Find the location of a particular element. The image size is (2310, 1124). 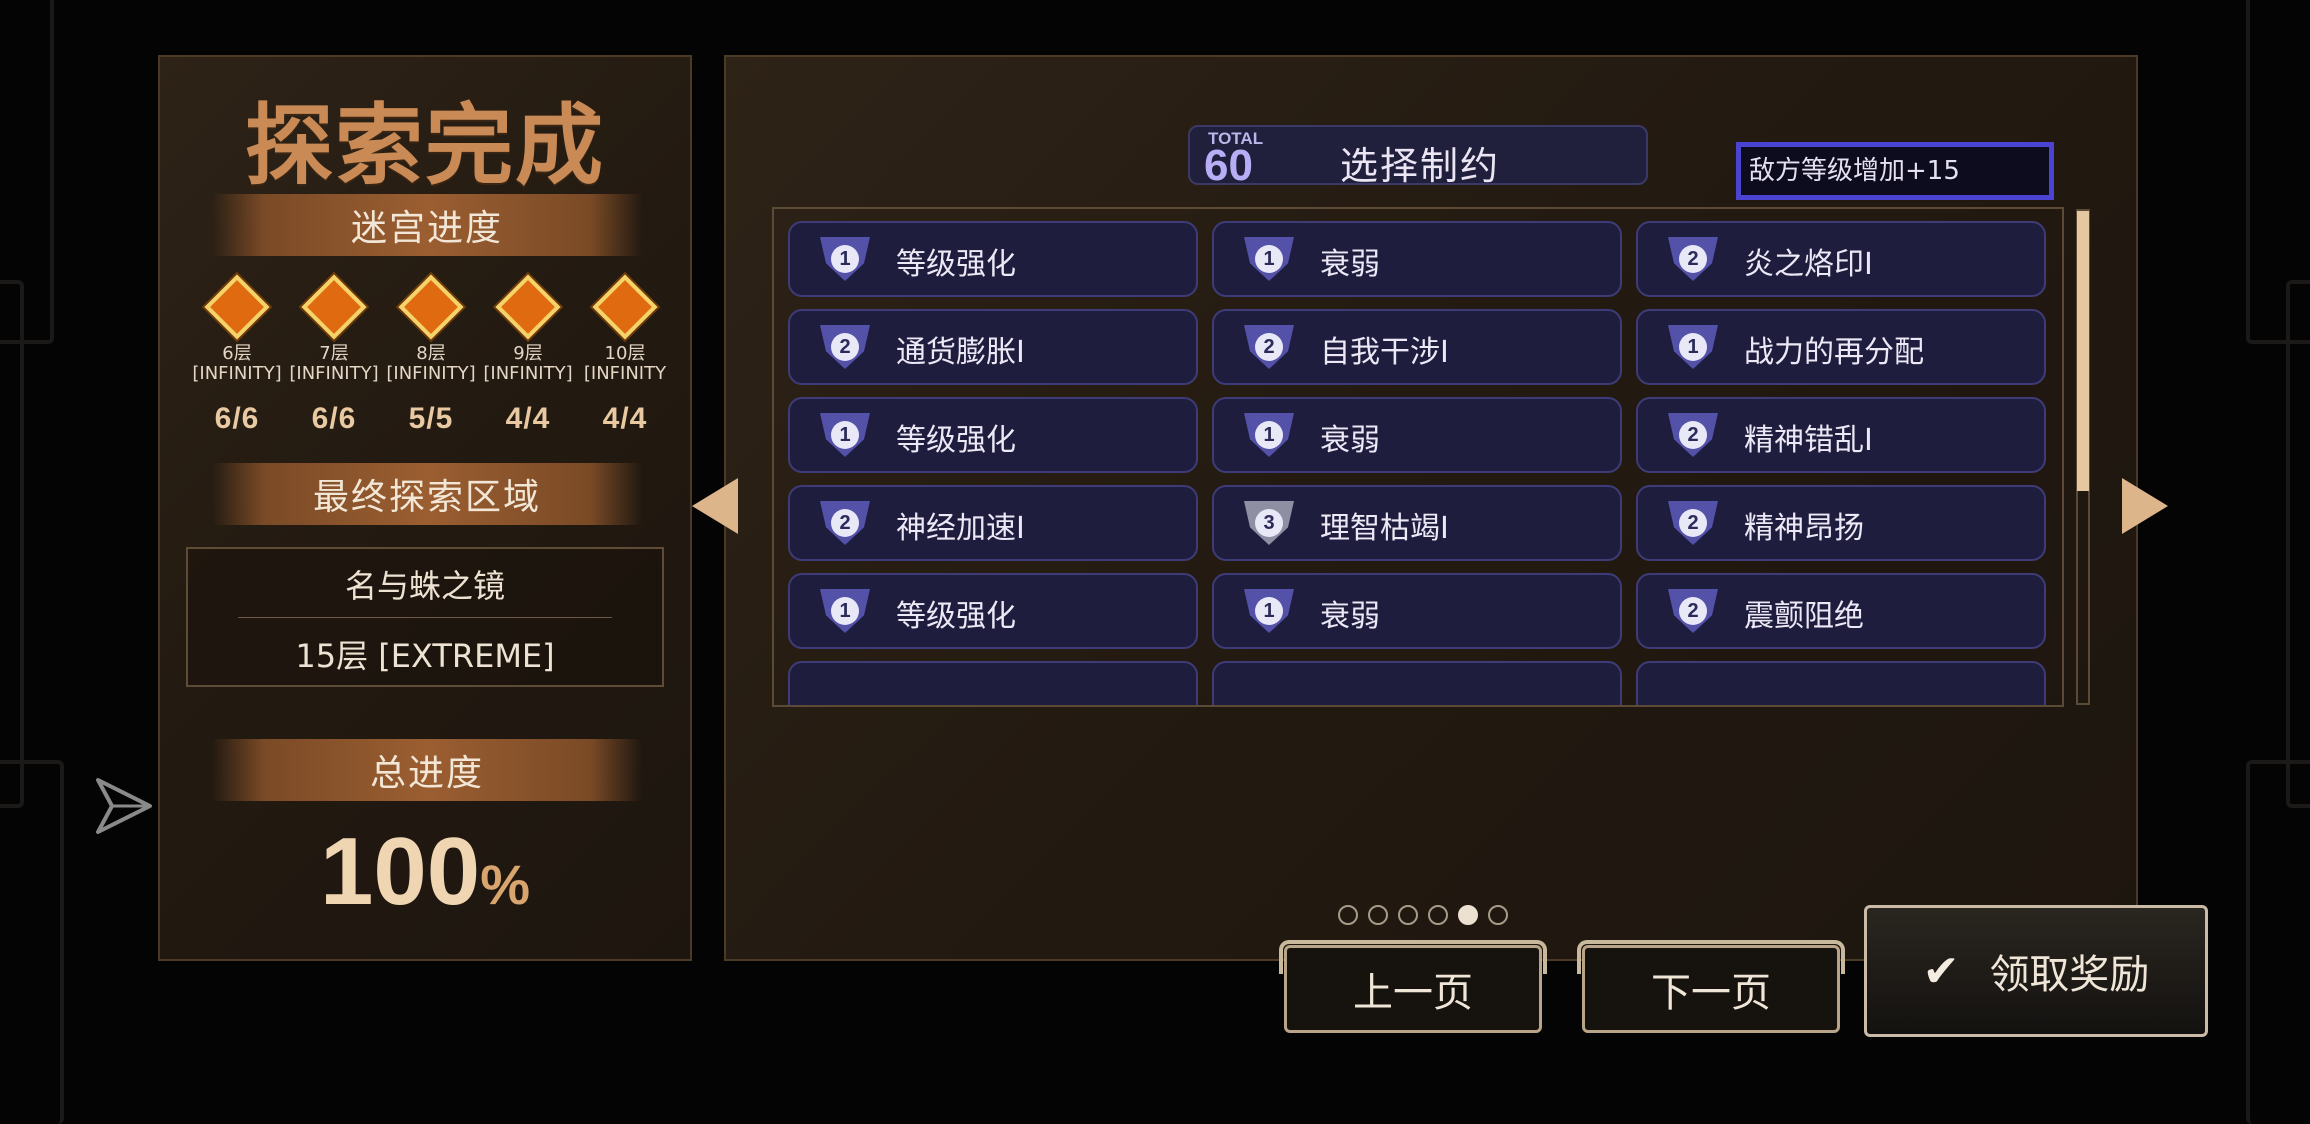

final-area-box: 名与蛛之镜 15层 [EXTREME] is located at coordinates (425, 617).